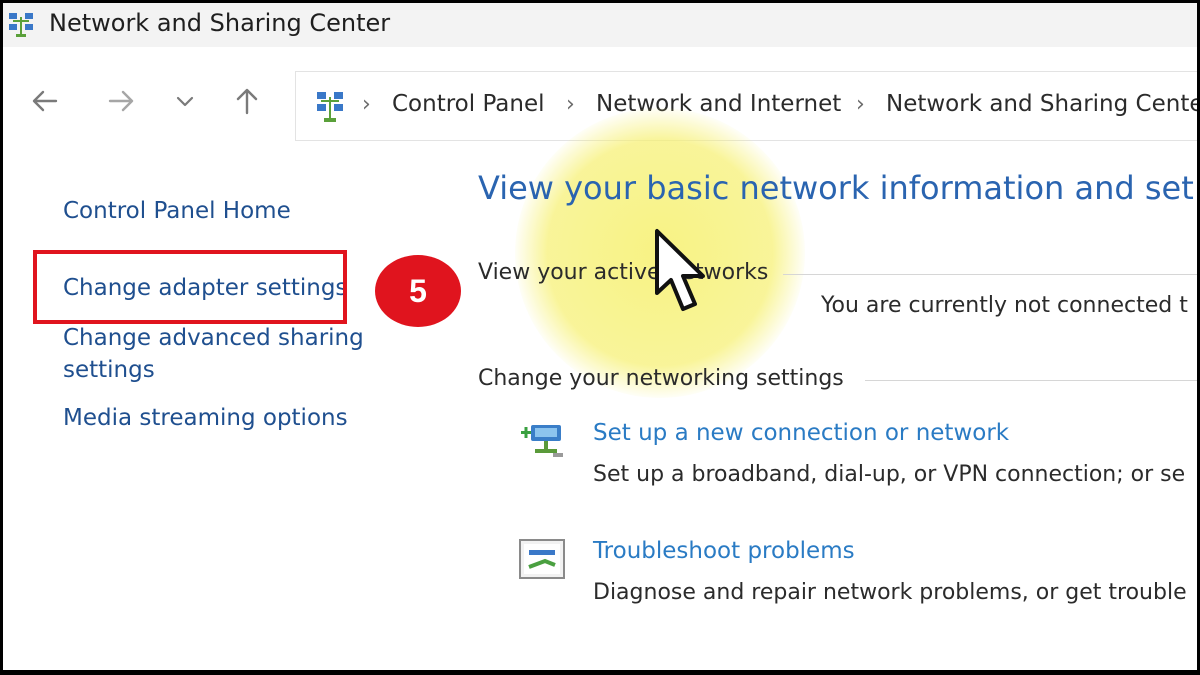 This screenshot has width=1200, height=675. What do you see at coordinates (213, 354) in the screenshot?
I see `sidebar-link-change-advanced-sharing-settings: Change advanced sharing settings` at bounding box center [213, 354].